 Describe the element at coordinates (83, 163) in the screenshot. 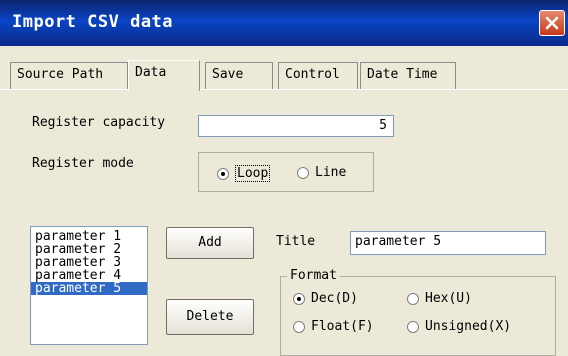

I see `register-mode-label: Register mode` at that location.